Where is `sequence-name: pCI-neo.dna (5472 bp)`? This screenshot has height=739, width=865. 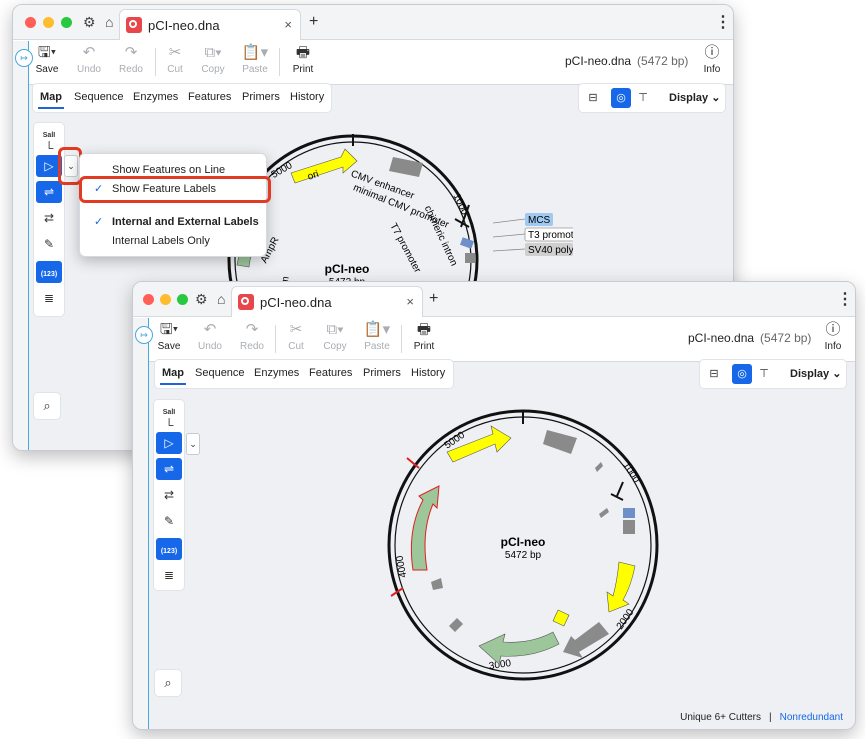 sequence-name: pCI-neo.dna (5472 bp) is located at coordinates (627, 61).